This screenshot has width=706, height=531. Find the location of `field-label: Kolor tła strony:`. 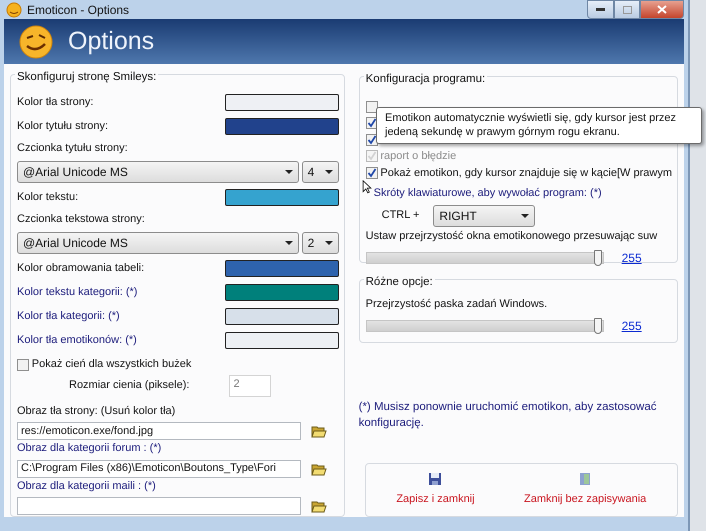

field-label: Kolor tła strony: is located at coordinates (55, 102).